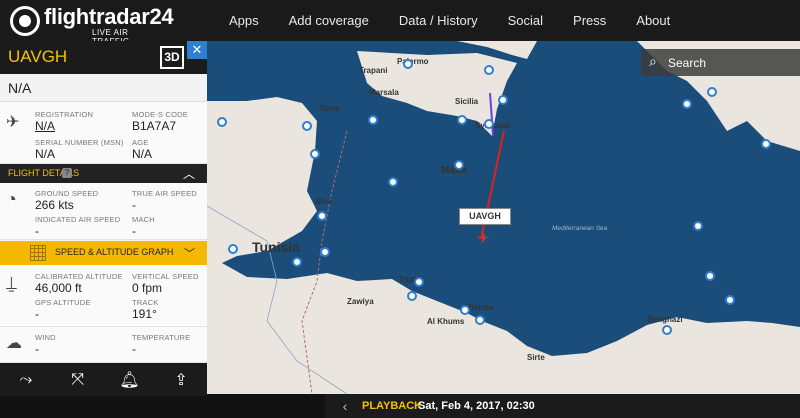 Image resolution: width=800 pixels, height=418 pixels. What do you see at coordinates (54, 205) in the screenshot?
I see `ground-speed-value: 266 kts` at bounding box center [54, 205].